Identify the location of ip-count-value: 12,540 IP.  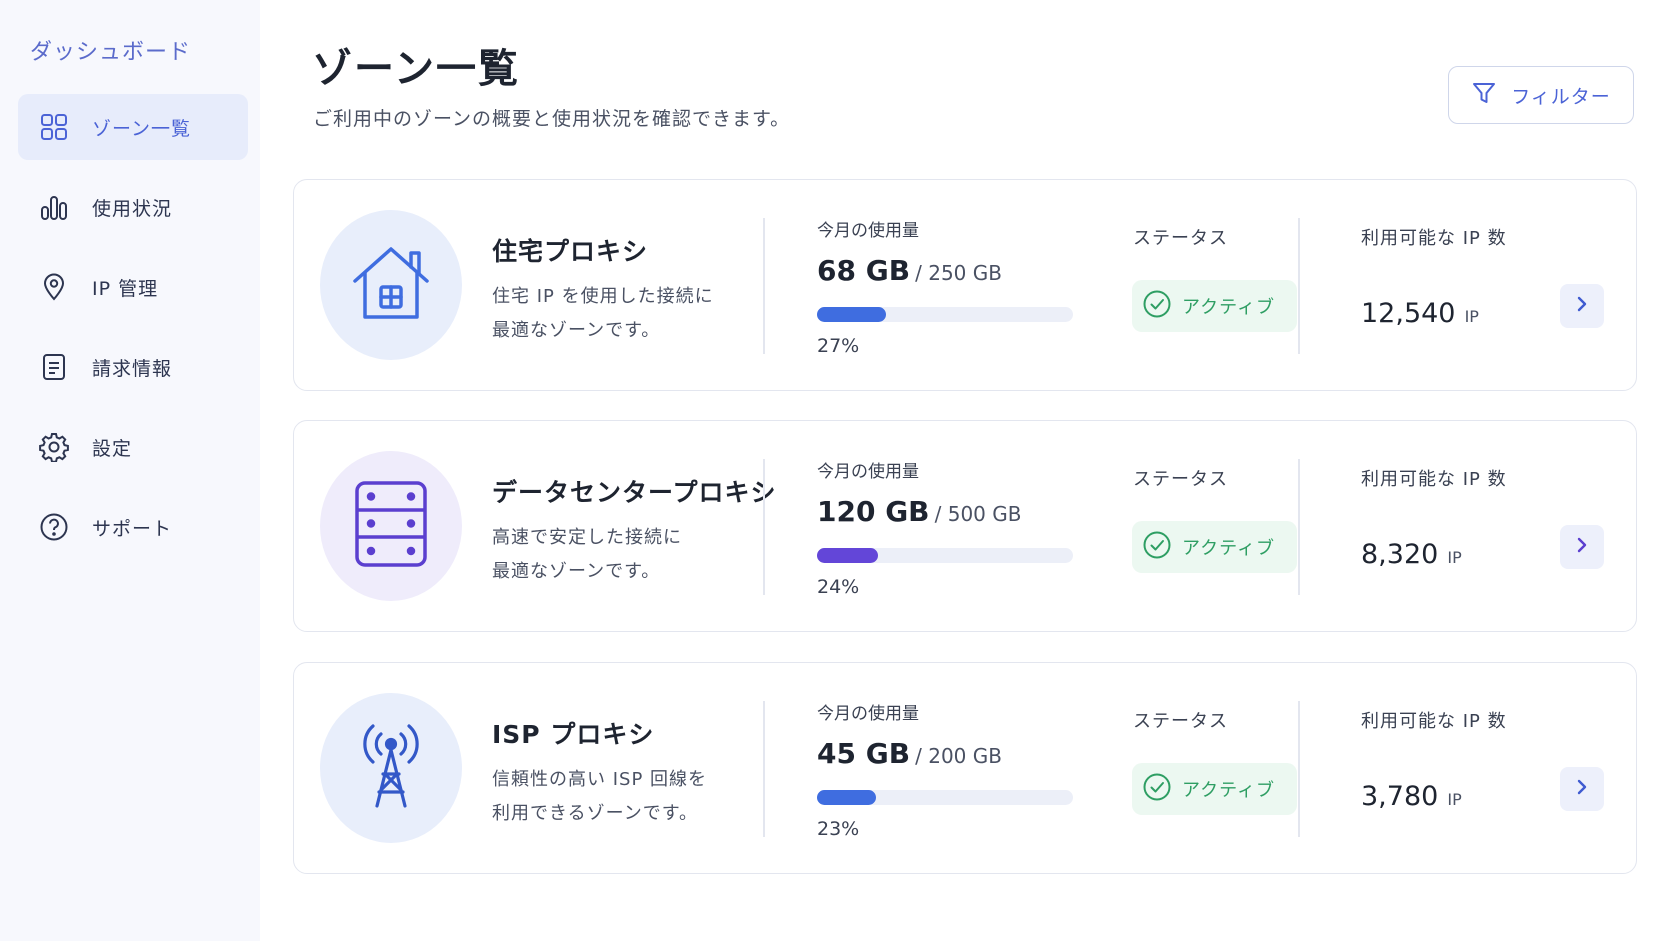
(1420, 313).